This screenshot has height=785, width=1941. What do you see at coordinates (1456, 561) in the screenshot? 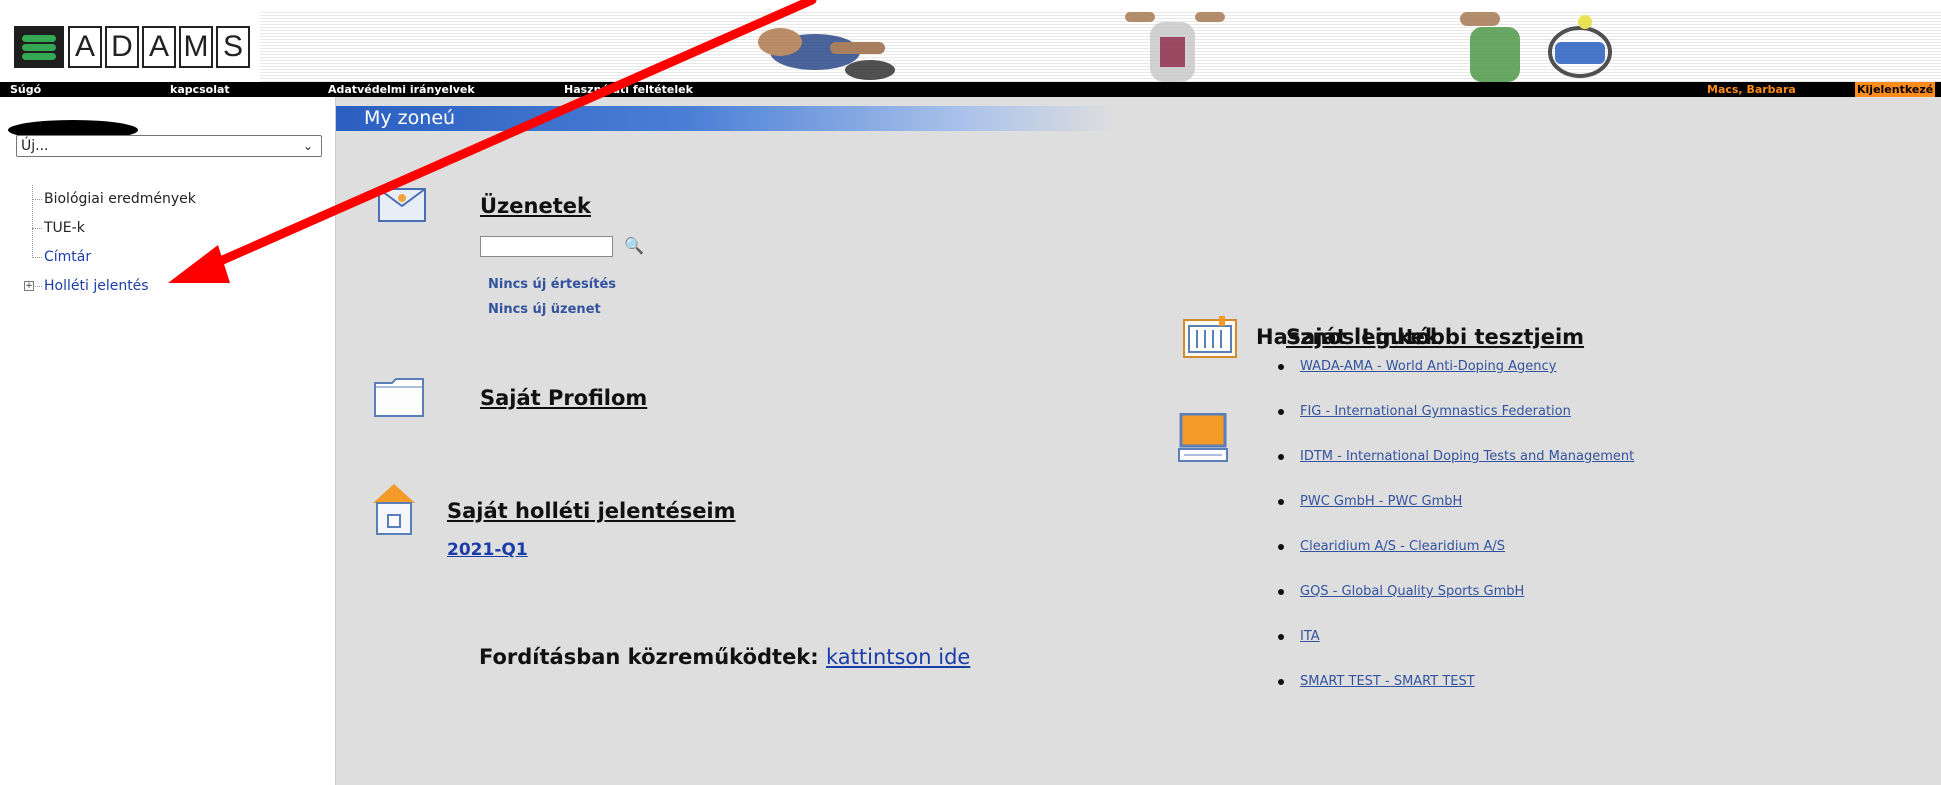
I see `list-item: Clearidium A/S - Clearidium A/S` at bounding box center [1456, 561].